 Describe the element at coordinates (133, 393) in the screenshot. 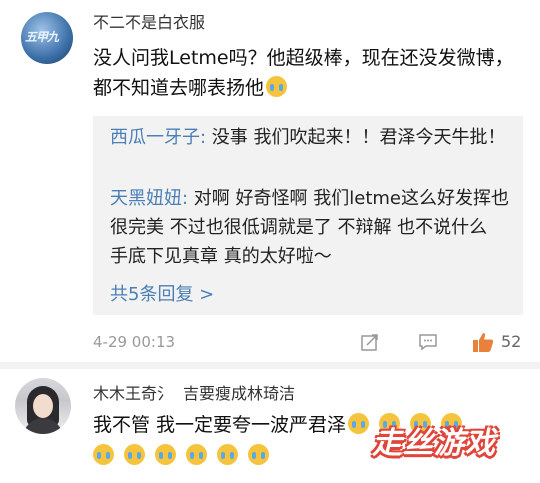

I see `username-text: 木木王奇氵` at that location.